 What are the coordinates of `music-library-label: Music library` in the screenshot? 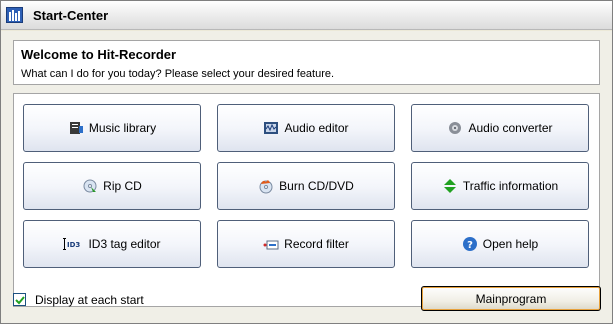 It's located at (122, 128).